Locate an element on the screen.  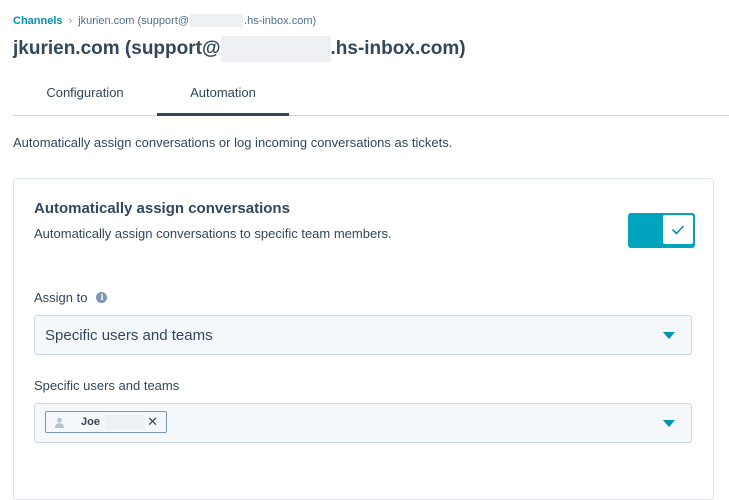
breadcrumb-current-suffix: .hs-inbox.com) is located at coordinates (280, 20).